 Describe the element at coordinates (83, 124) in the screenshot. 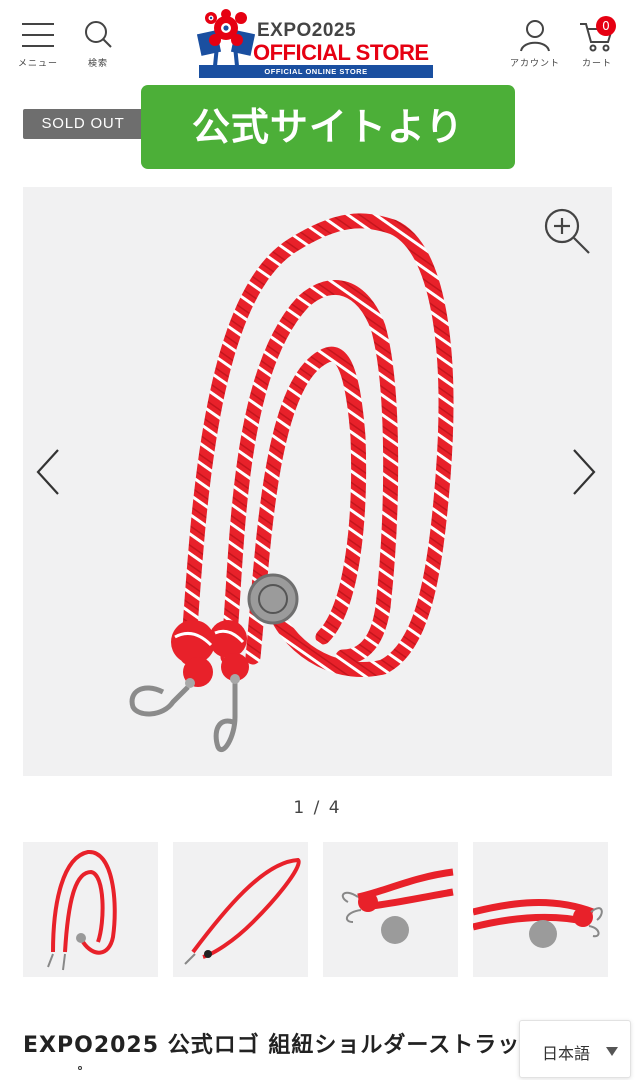

I see `sold-out-badge: SOLD OUT` at that location.